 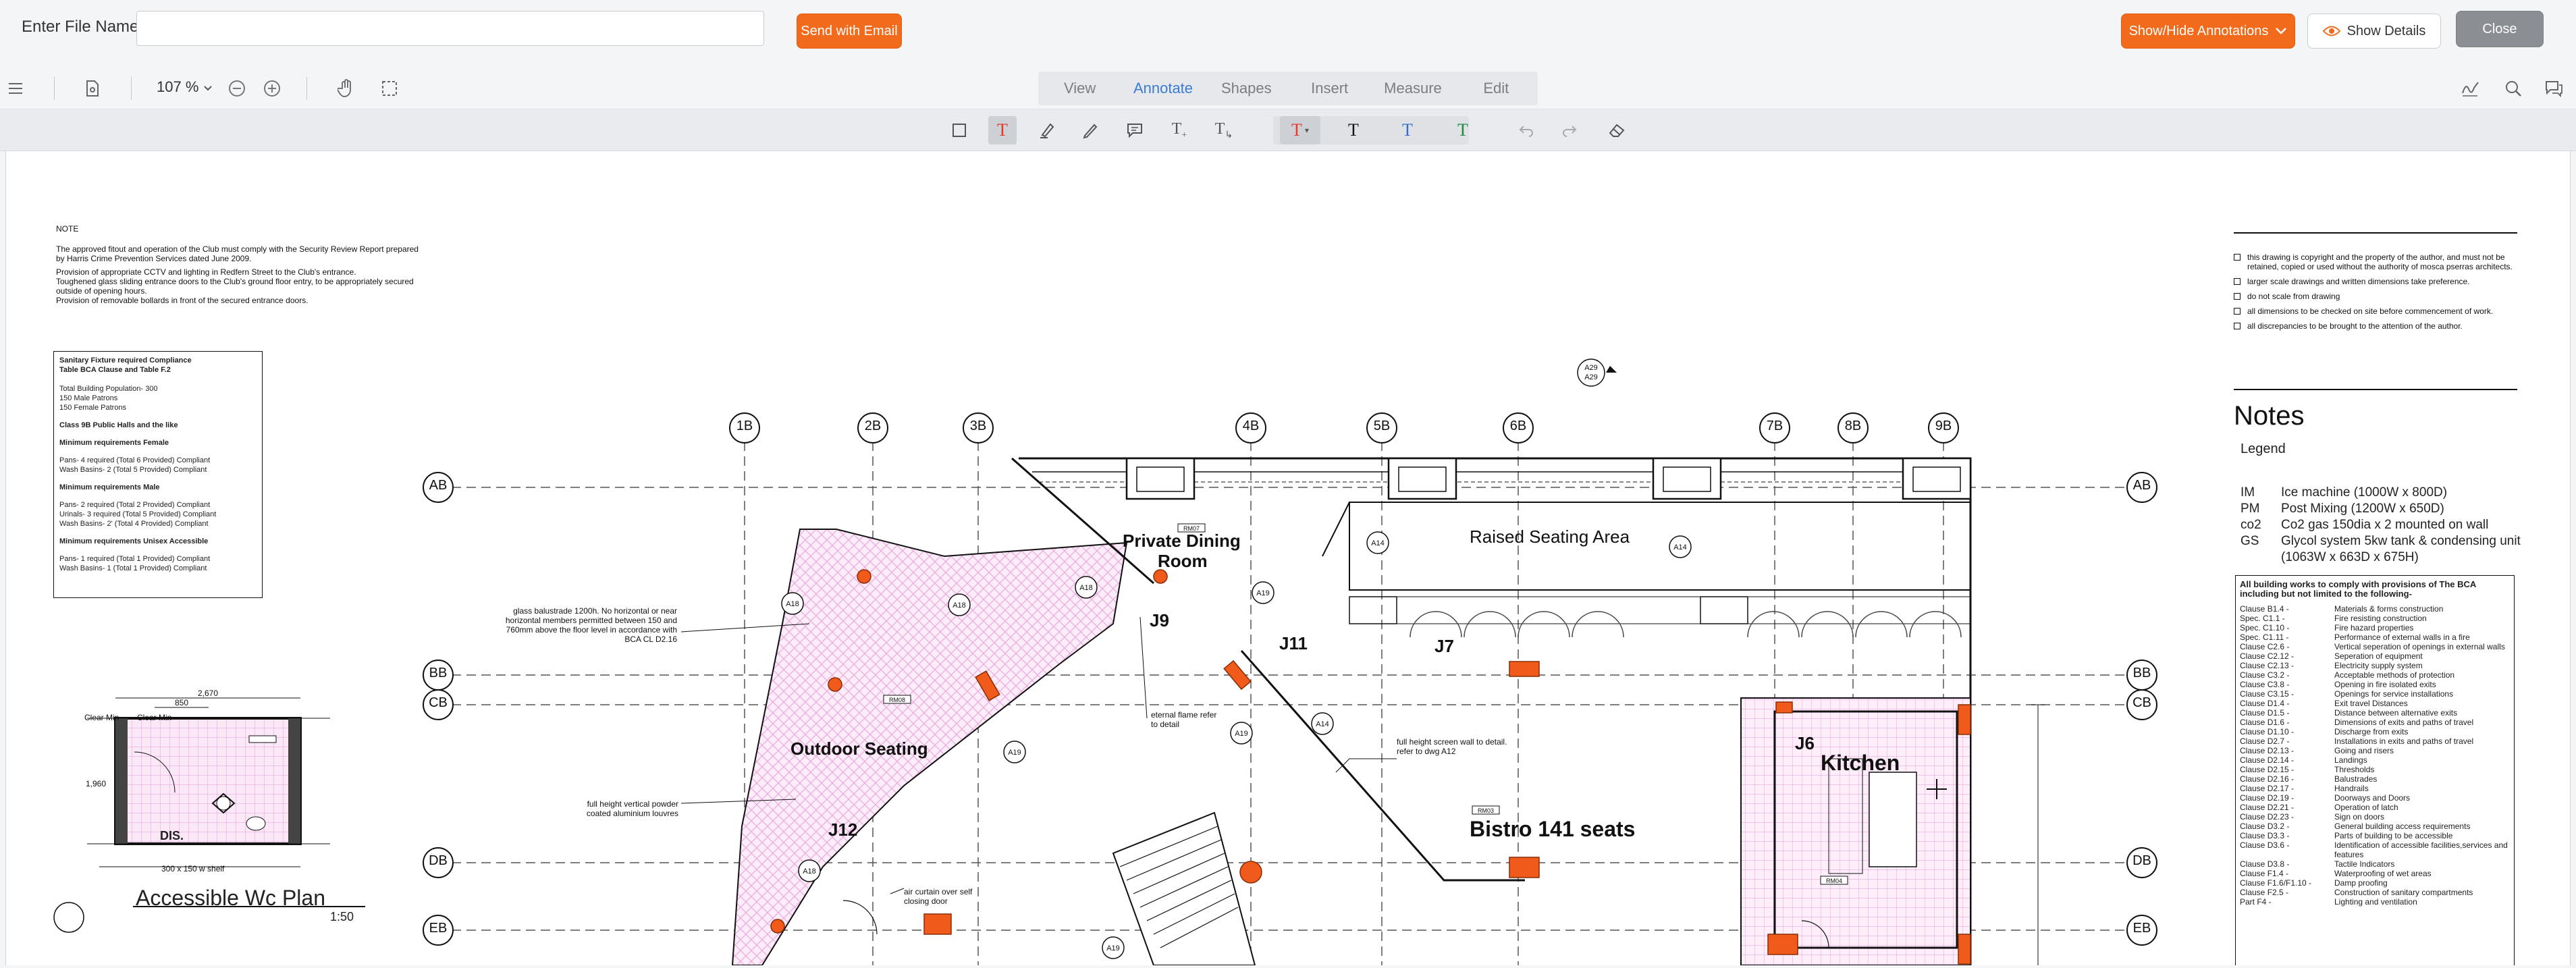 I want to click on clause-row: Clause D2.13 - Going and risers, so click(x=2375, y=750).